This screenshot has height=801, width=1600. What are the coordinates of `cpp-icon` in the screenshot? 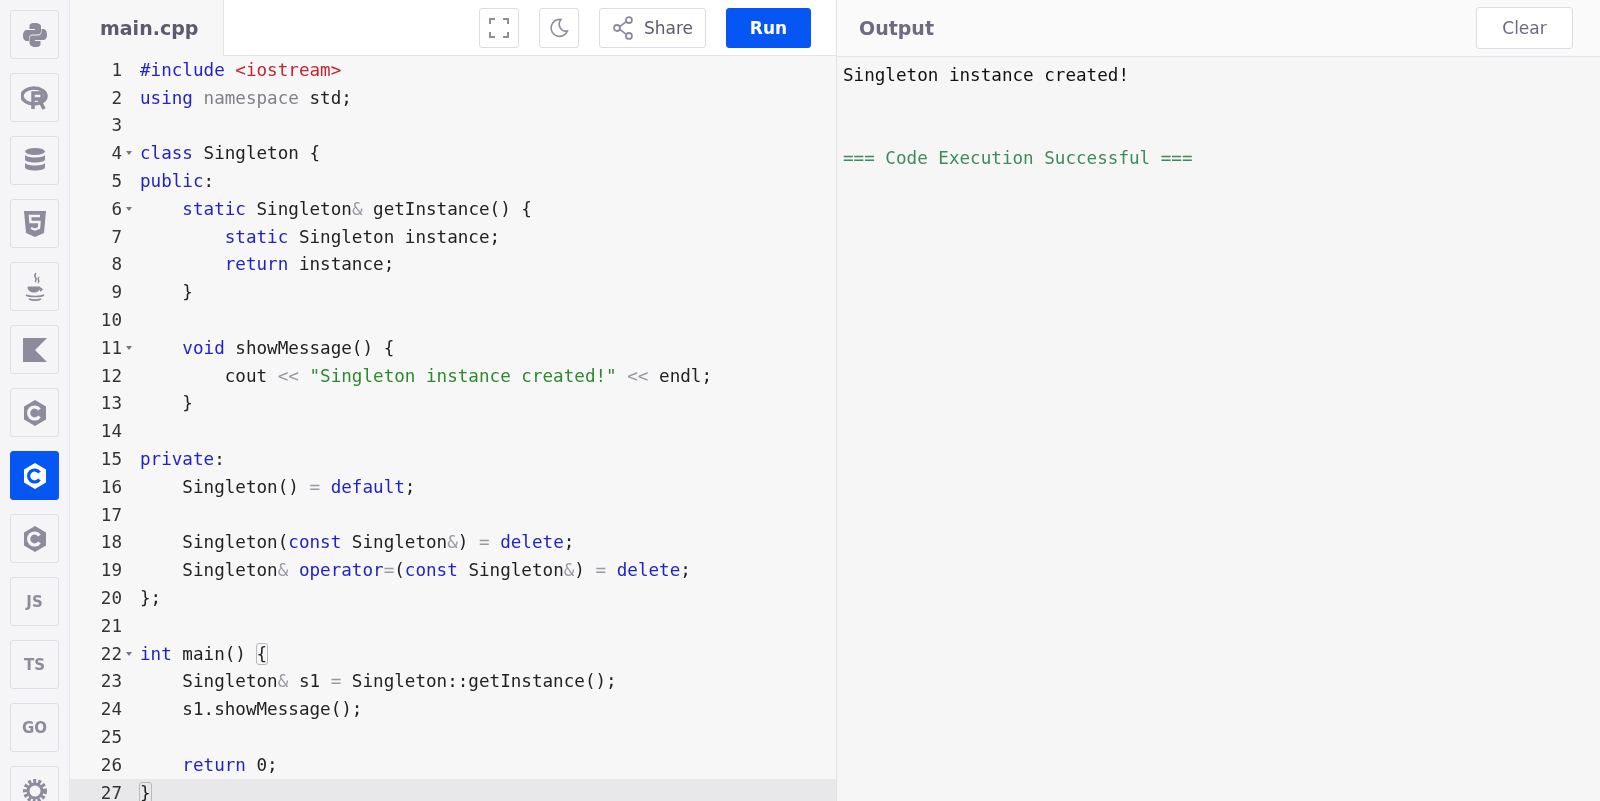 It's located at (34, 475).